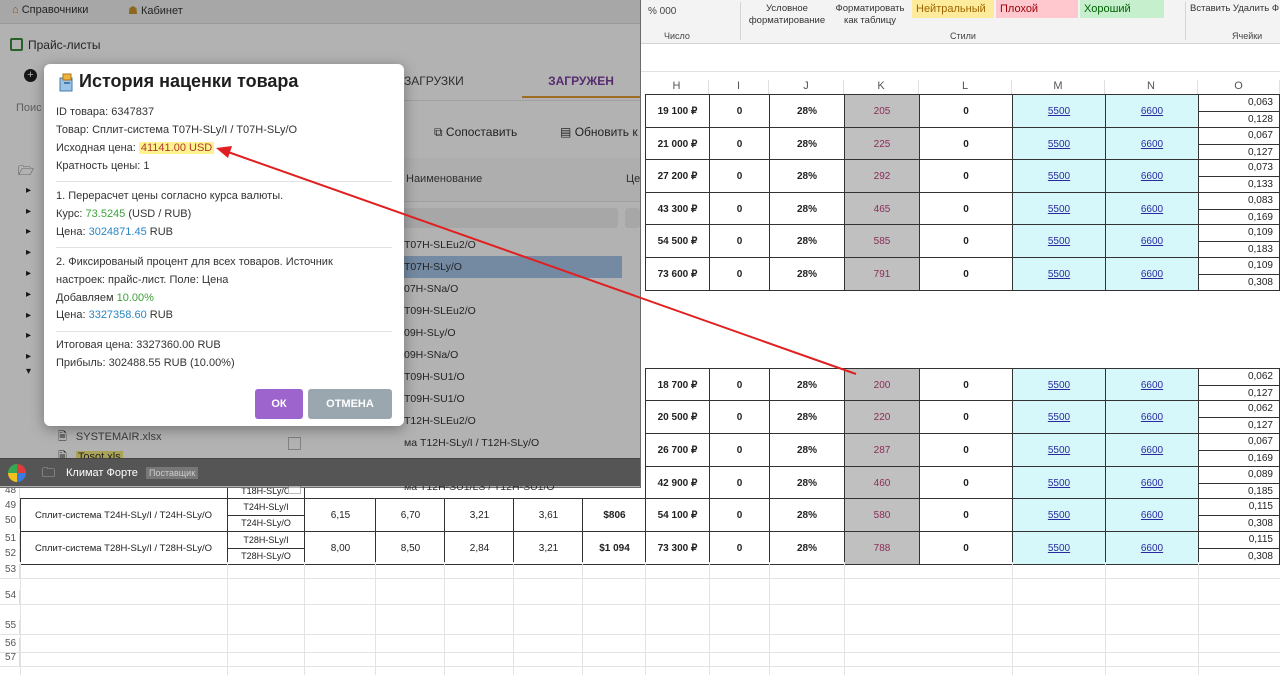 This screenshot has width=1280, height=675. I want to click on row-number: 57, so click(10, 659).